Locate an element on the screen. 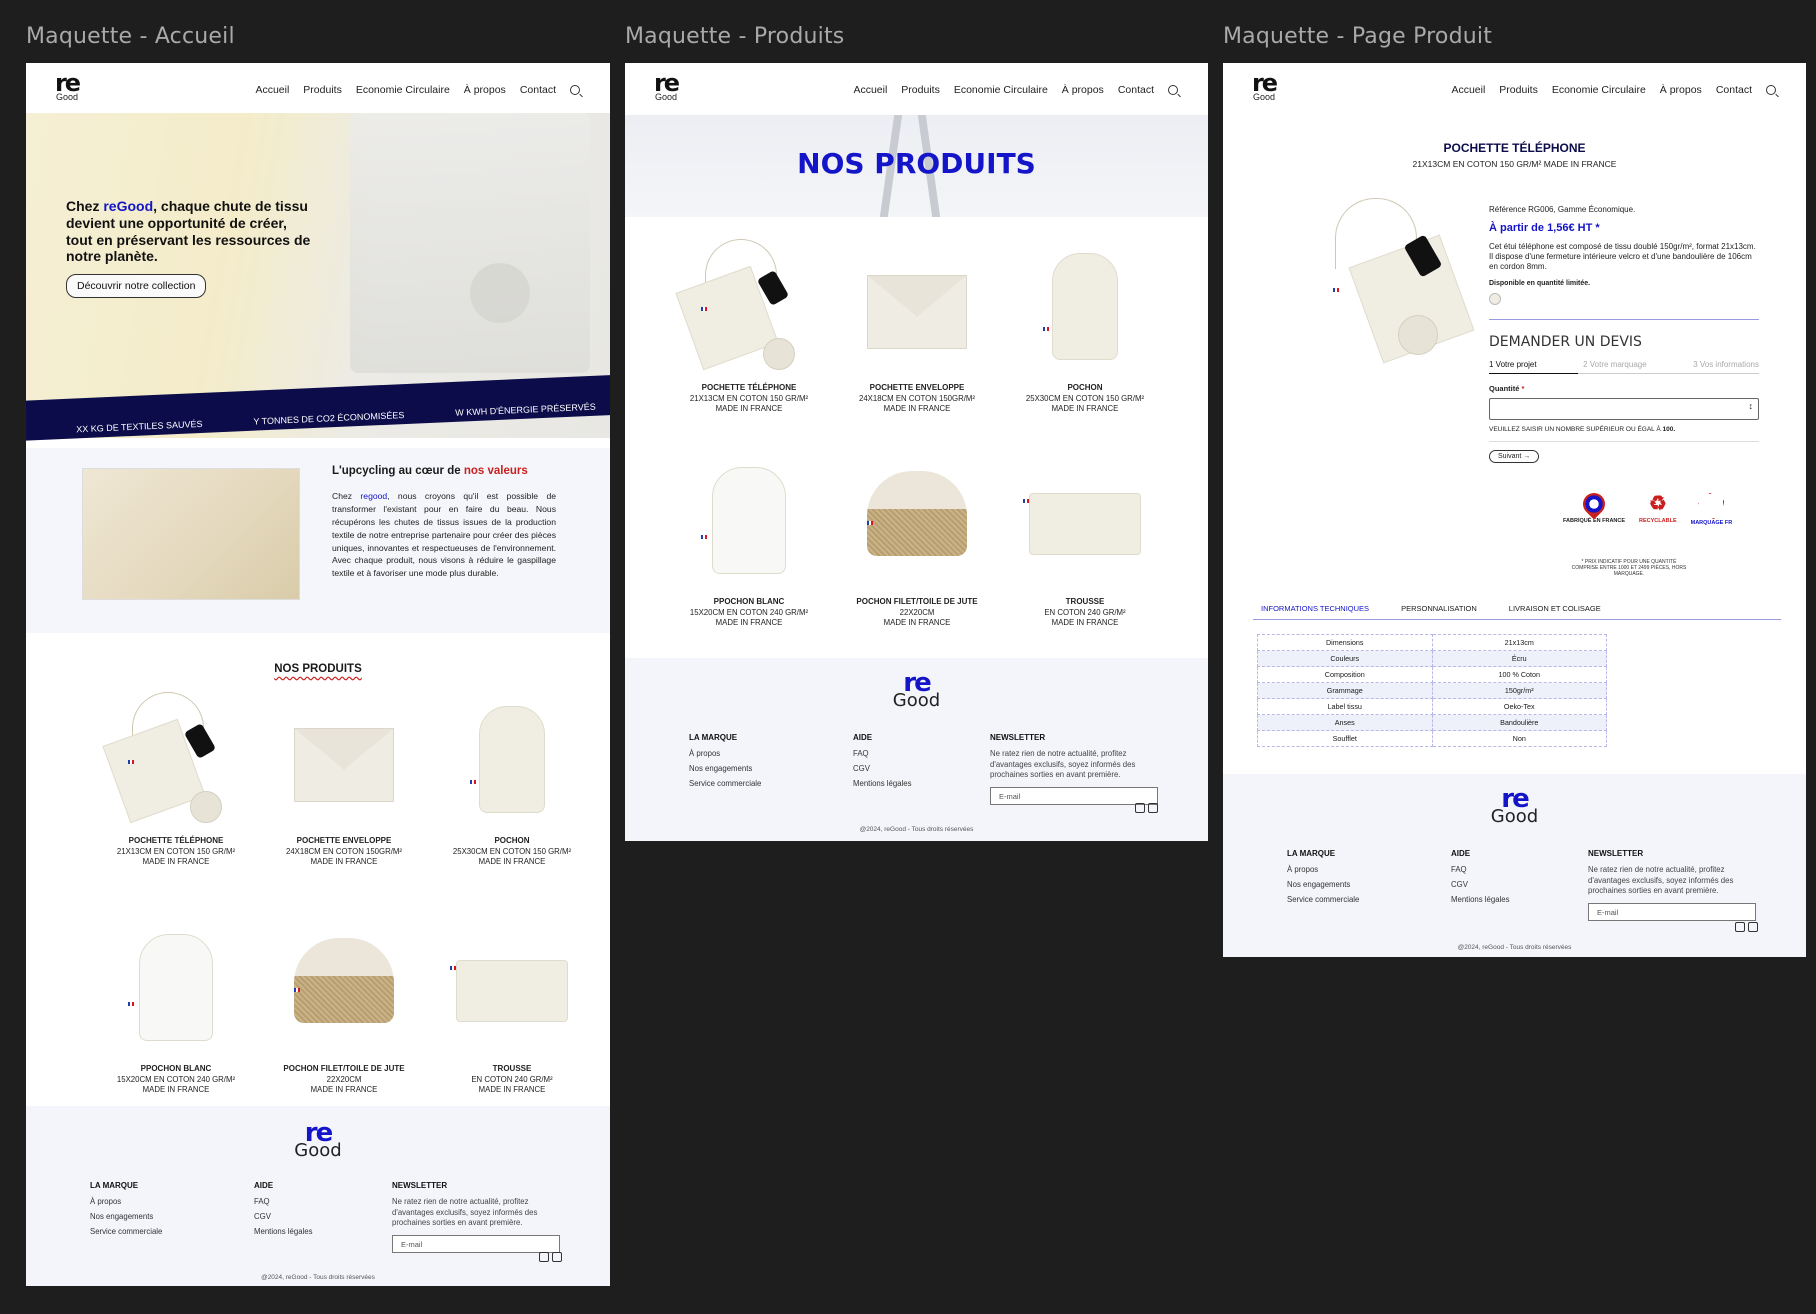 The image size is (1816, 1314). product-dimensions: EN COTON 240 GR/M² is located at coordinates (1085, 612).